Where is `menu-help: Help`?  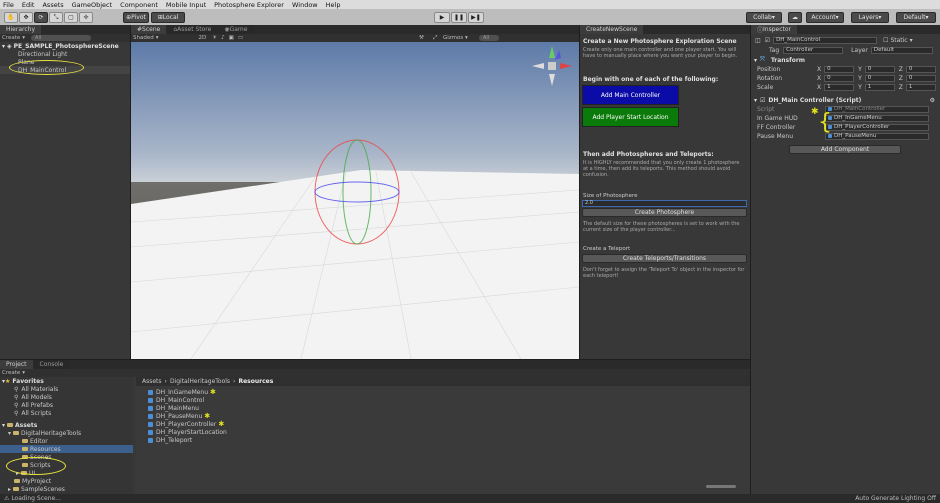
menu-help: Help is located at coordinates (333, 5).